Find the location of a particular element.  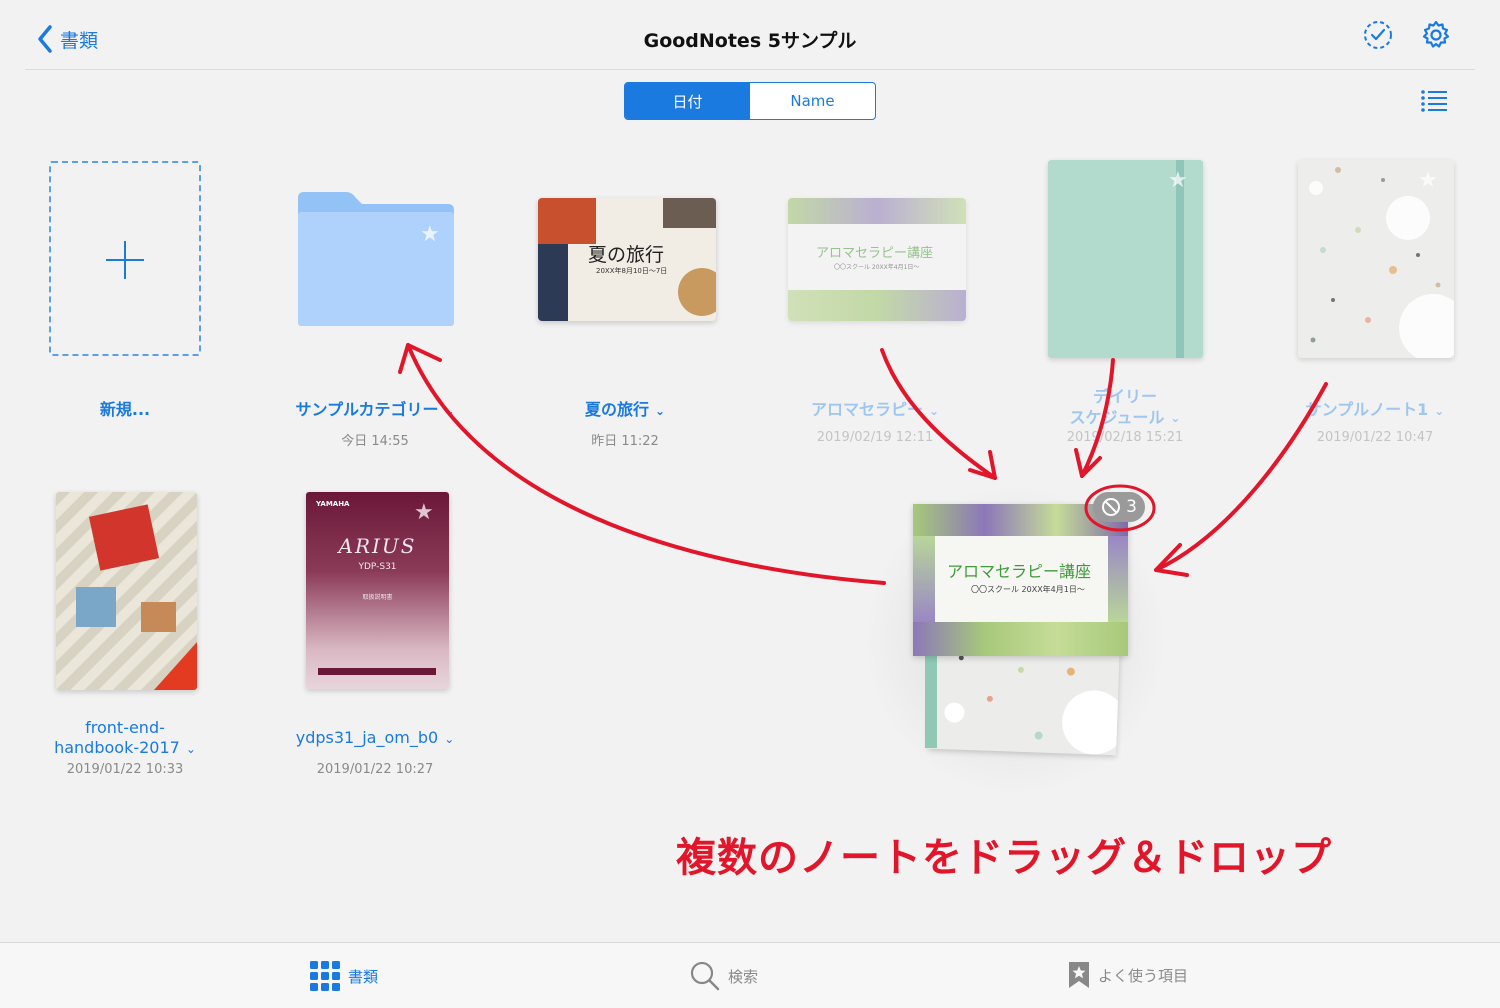

tab-favorites: よく使う項目 is located at coordinates (1128, 975).